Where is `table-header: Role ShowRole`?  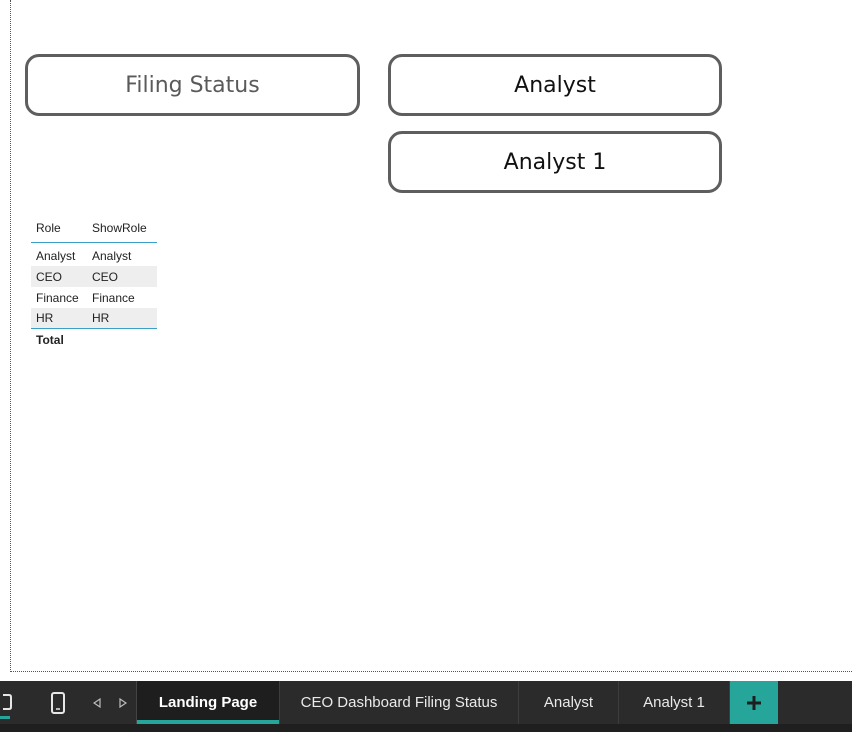
table-header: Role ShowRole is located at coordinates (94, 228).